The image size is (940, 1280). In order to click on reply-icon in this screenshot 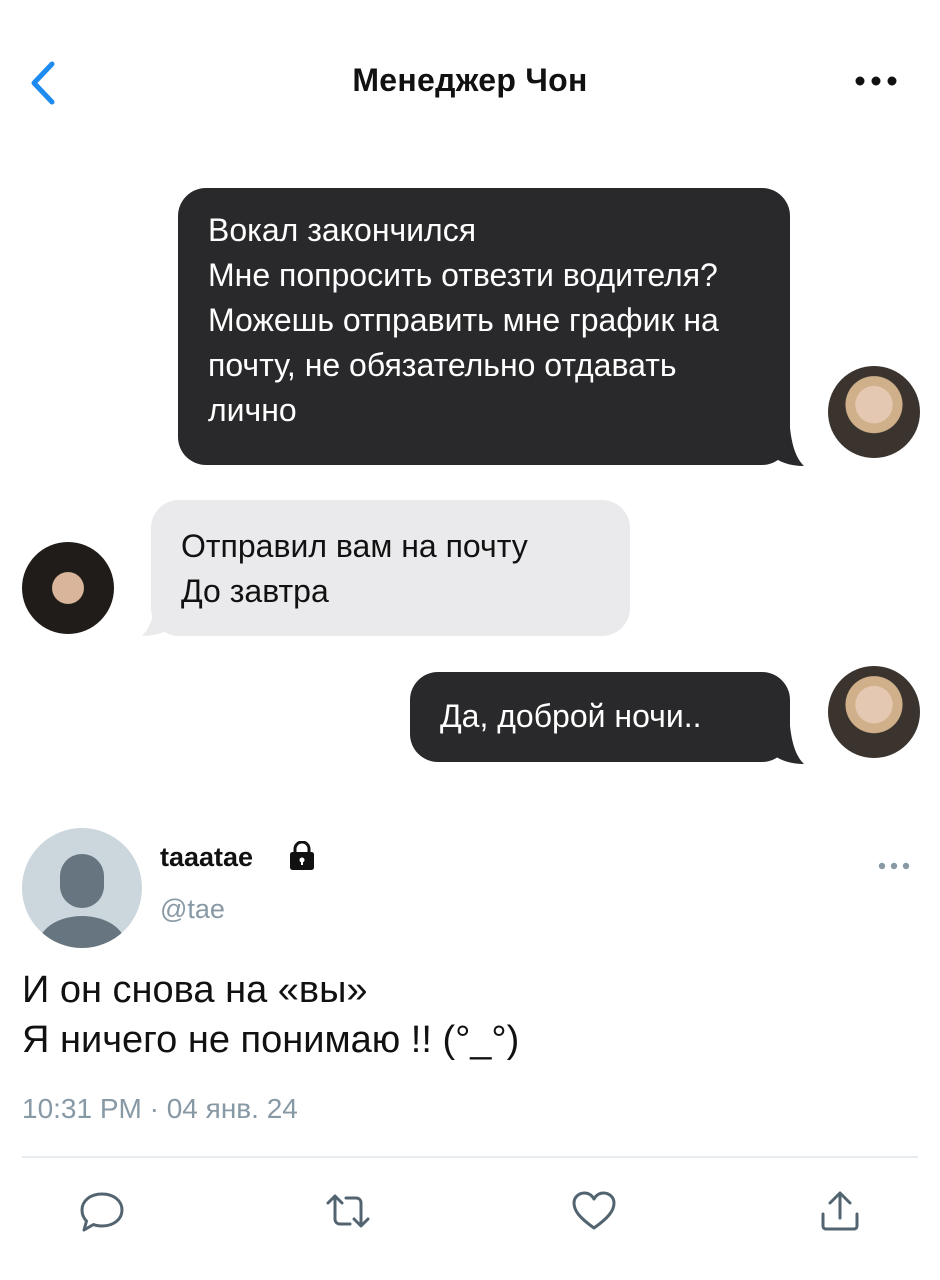, I will do `click(102, 1212)`.